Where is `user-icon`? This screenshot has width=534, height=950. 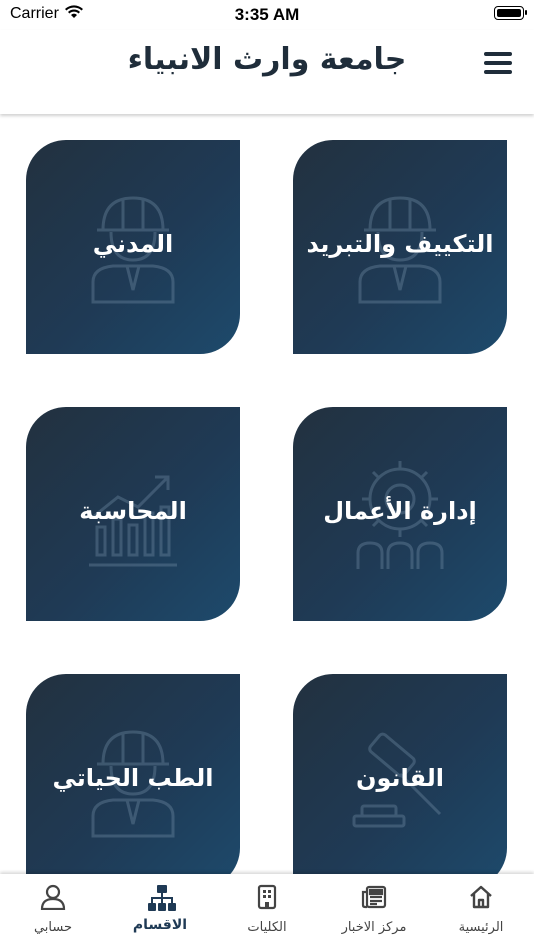 user-icon is located at coordinates (53, 897).